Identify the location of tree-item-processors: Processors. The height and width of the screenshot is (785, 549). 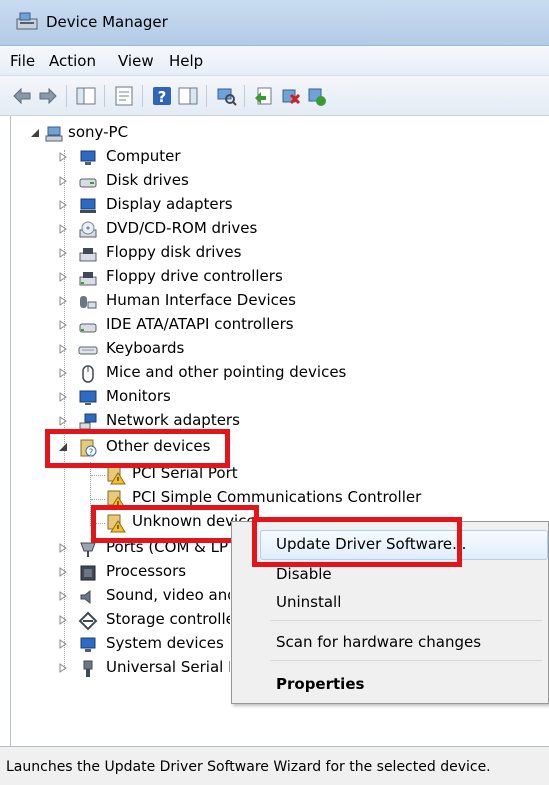
(144, 573).